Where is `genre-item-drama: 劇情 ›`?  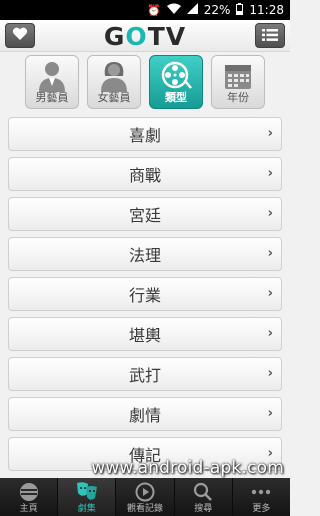
genre-item-drama: 劇情 › is located at coordinates (145, 414).